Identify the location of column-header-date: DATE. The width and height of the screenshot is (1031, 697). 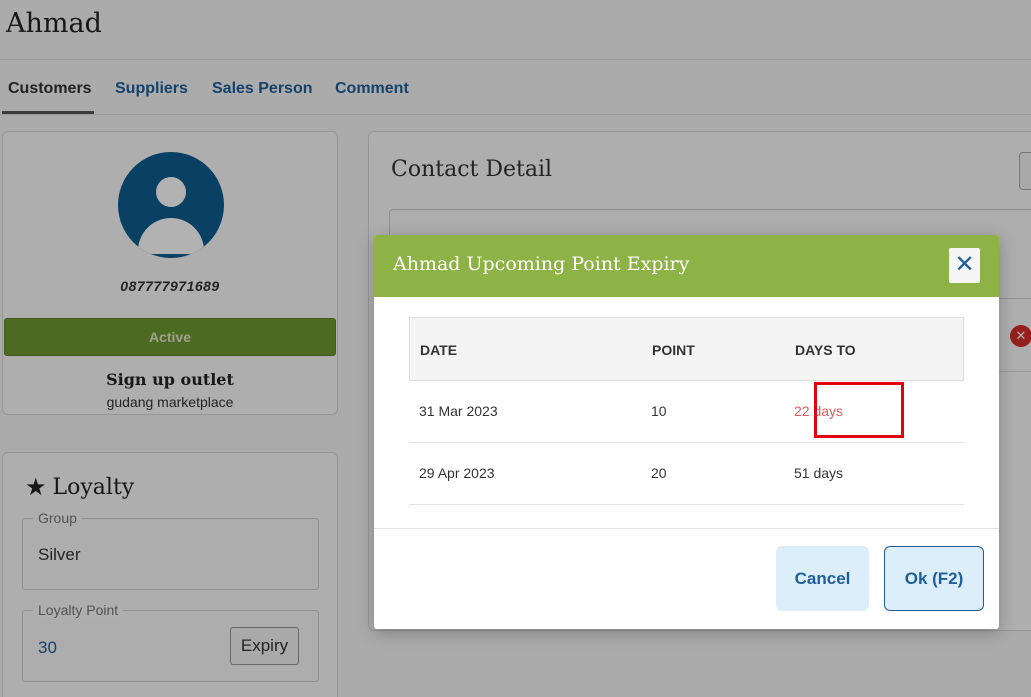
(439, 350).